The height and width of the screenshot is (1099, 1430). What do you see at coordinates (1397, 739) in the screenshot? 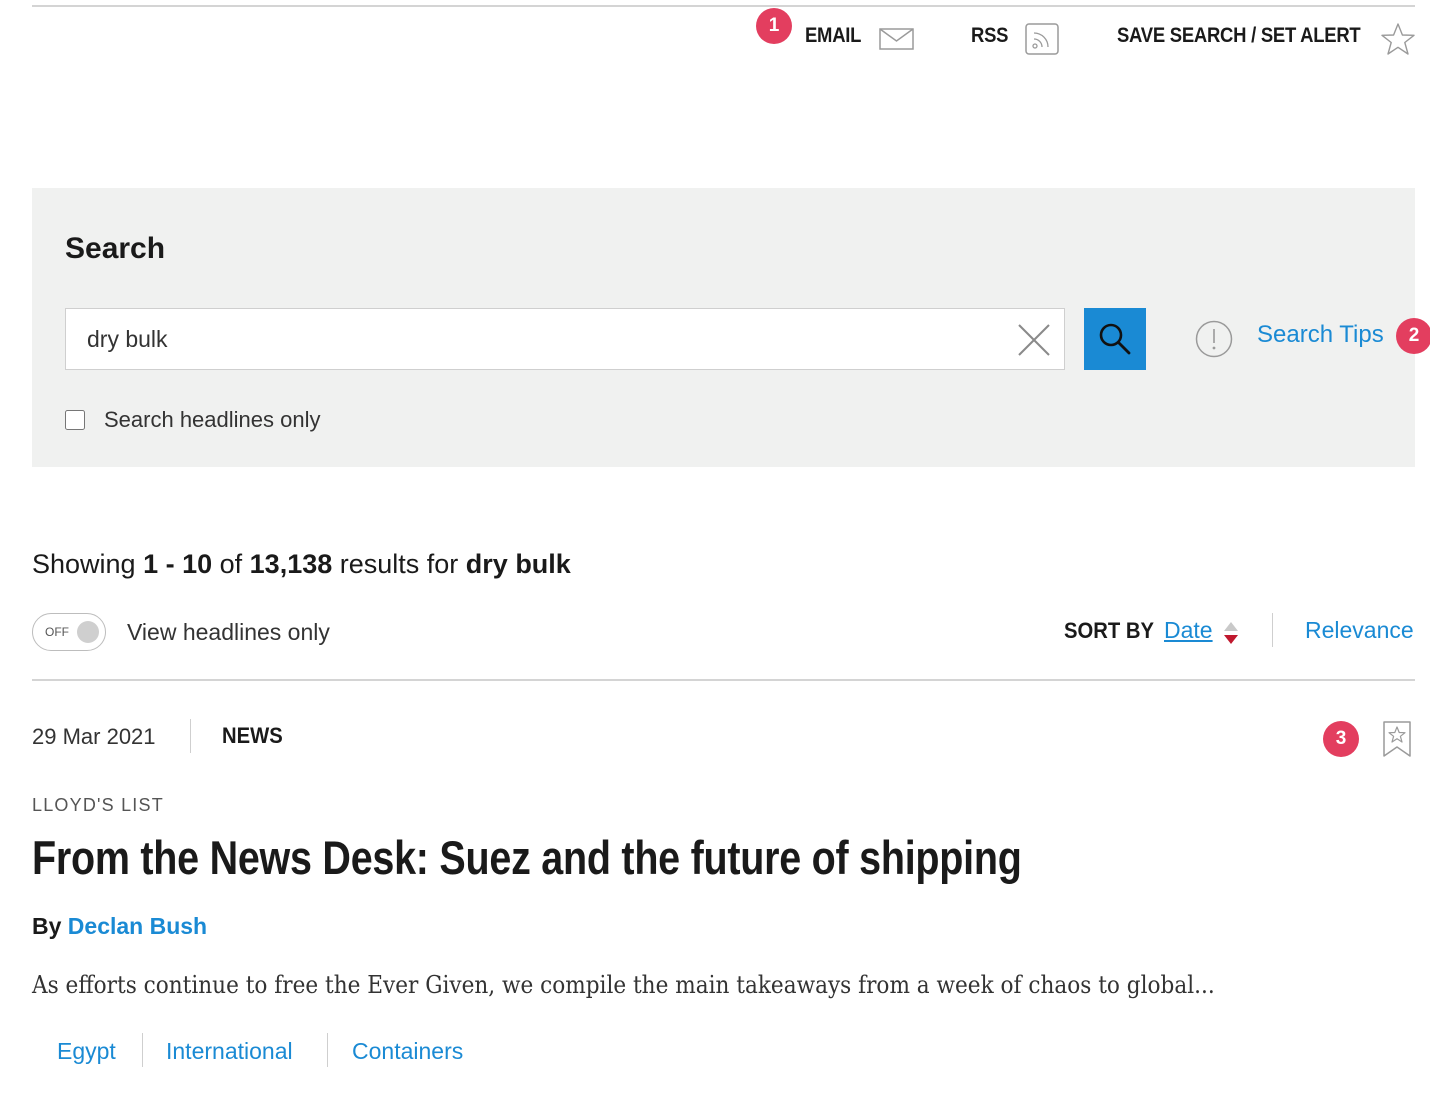
I see `bookmark-icon` at bounding box center [1397, 739].